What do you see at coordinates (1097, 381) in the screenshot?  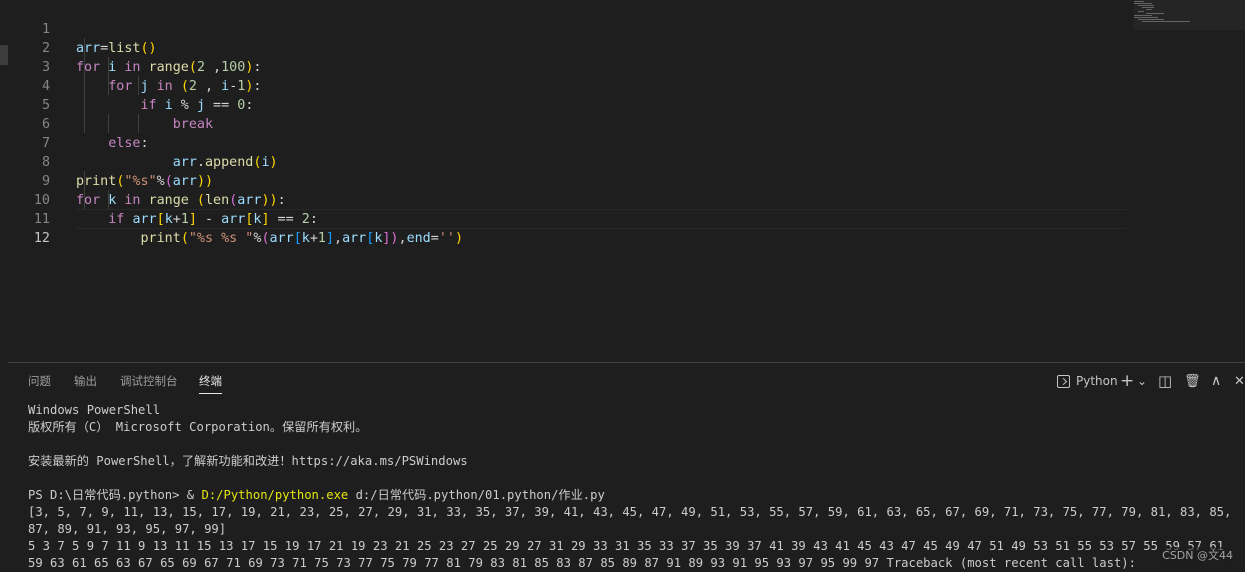 I see `terminal-profile-label: Python` at bounding box center [1097, 381].